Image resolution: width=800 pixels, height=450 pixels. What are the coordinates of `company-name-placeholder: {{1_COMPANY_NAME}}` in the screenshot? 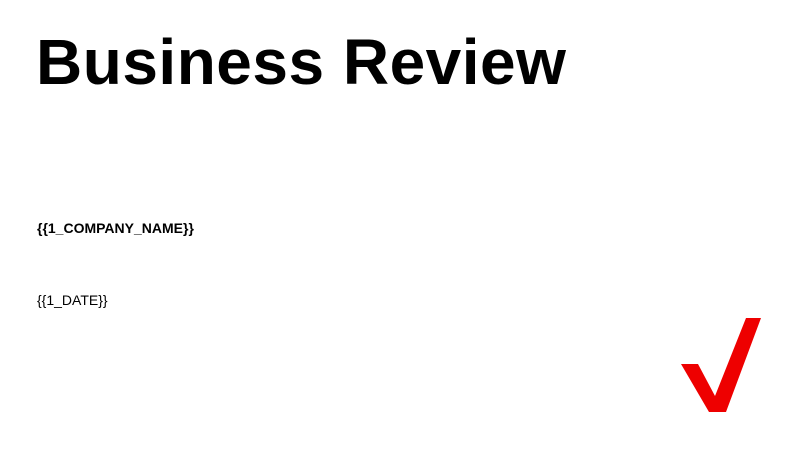 It's located at (115, 228).